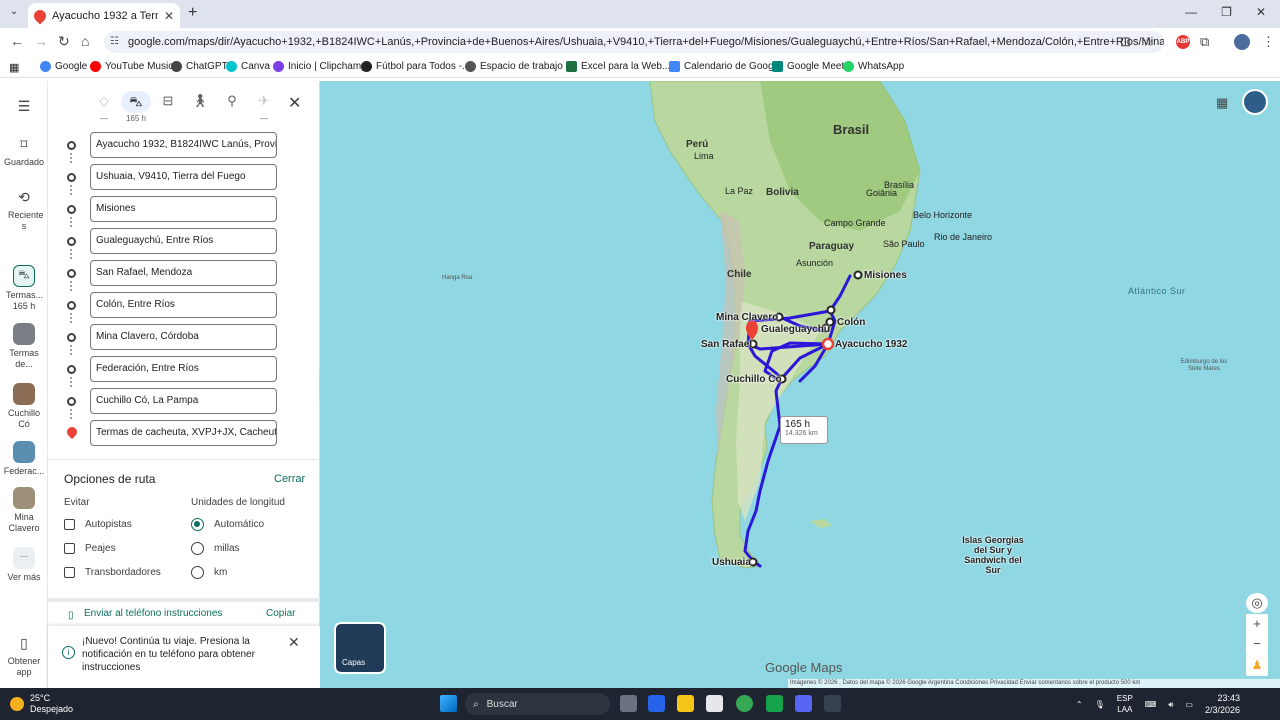 This screenshot has width=1280, height=720. What do you see at coordinates (98, 524) in the screenshot?
I see `avoid-highways-checkbox: Autopistas` at bounding box center [98, 524].